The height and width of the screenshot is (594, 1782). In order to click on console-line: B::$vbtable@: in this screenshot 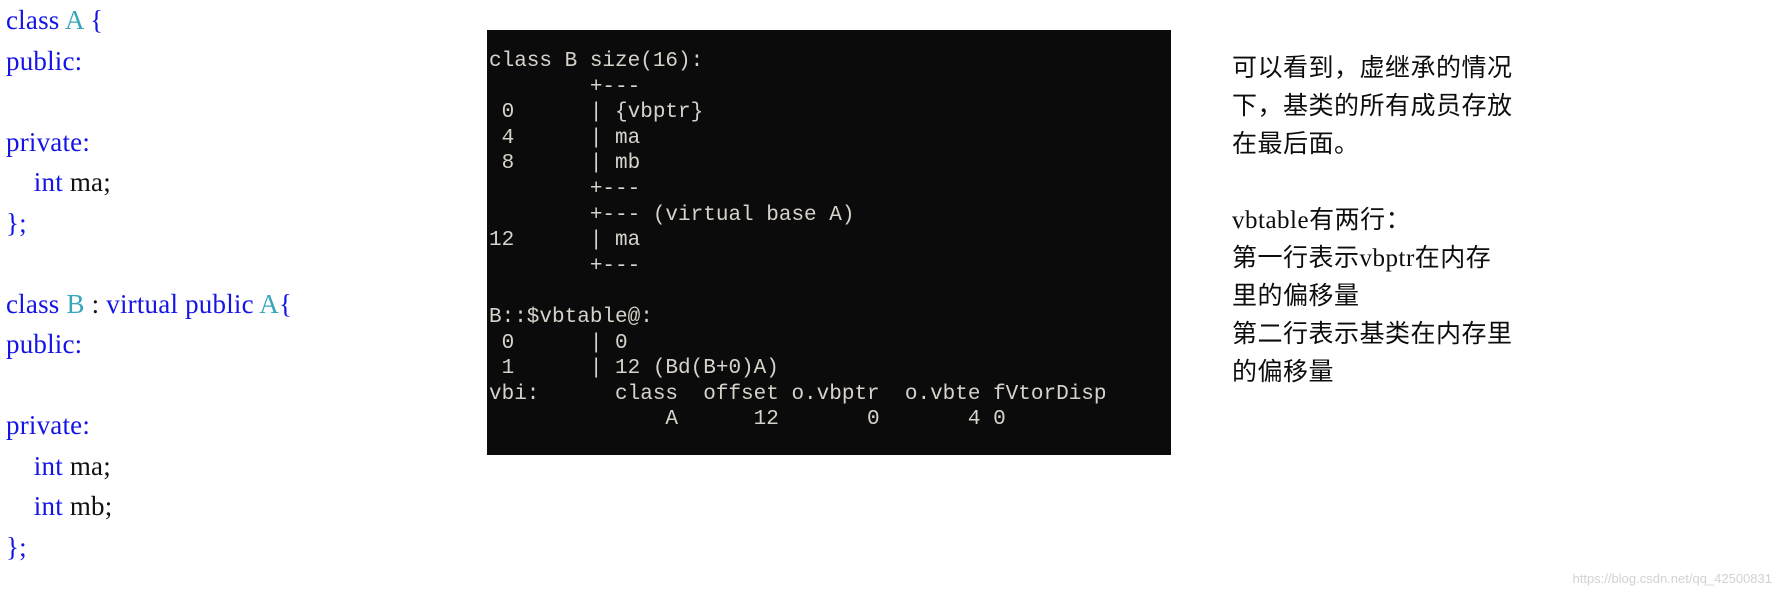, I will do `click(571, 317)`.